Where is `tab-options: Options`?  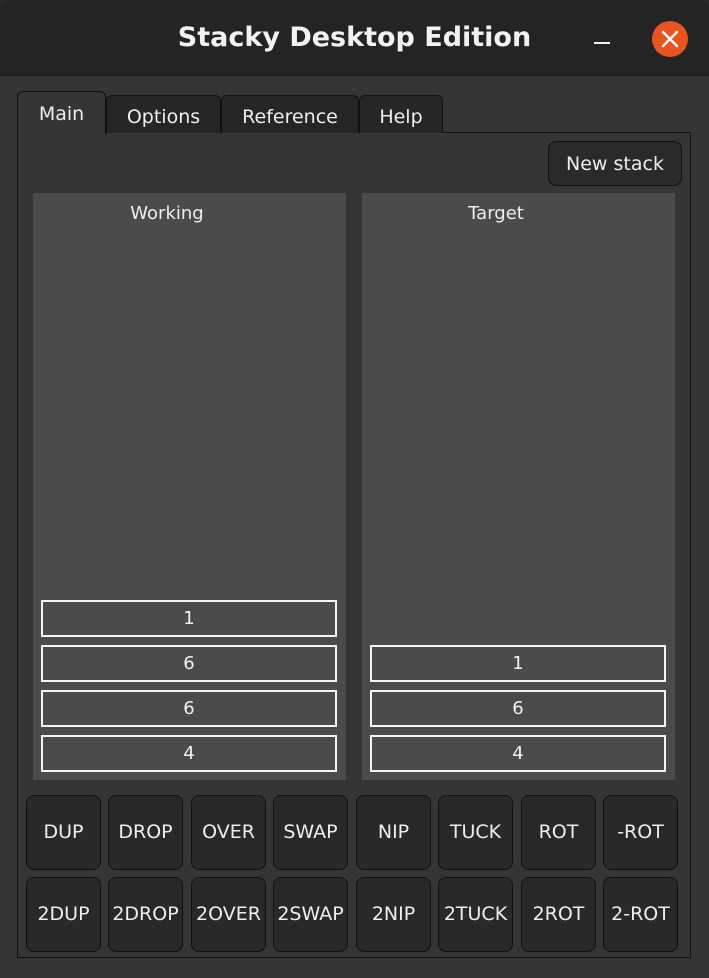
tab-options: Options is located at coordinates (163, 114).